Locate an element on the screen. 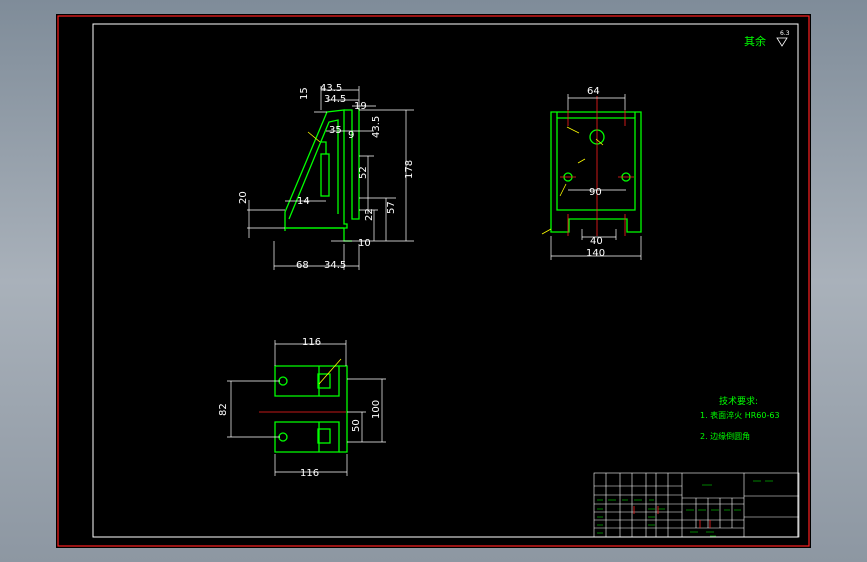 The height and width of the screenshot is (562, 867). dim-40: 40 is located at coordinates (596, 241).